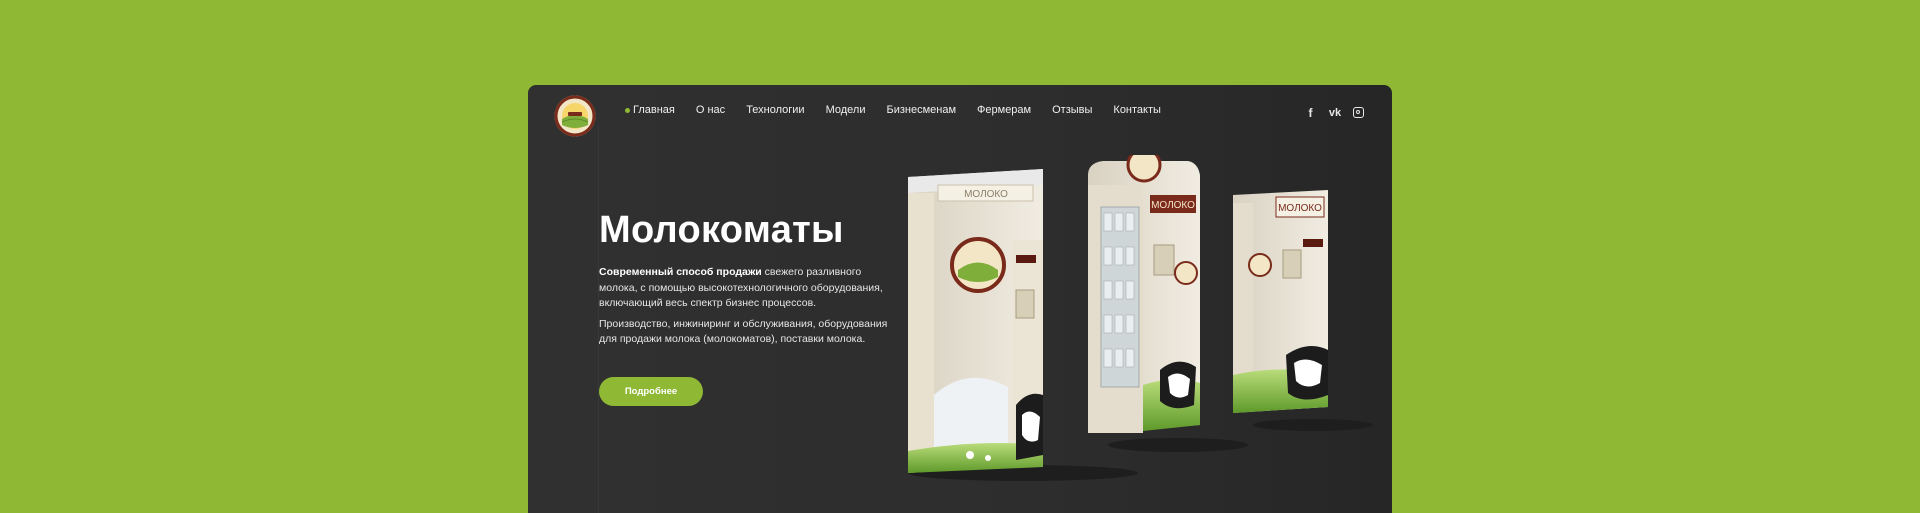 The height and width of the screenshot is (513, 1920). Describe the element at coordinates (1137, 110) in the screenshot. I see `nav-item-contacts: Контакты` at that location.